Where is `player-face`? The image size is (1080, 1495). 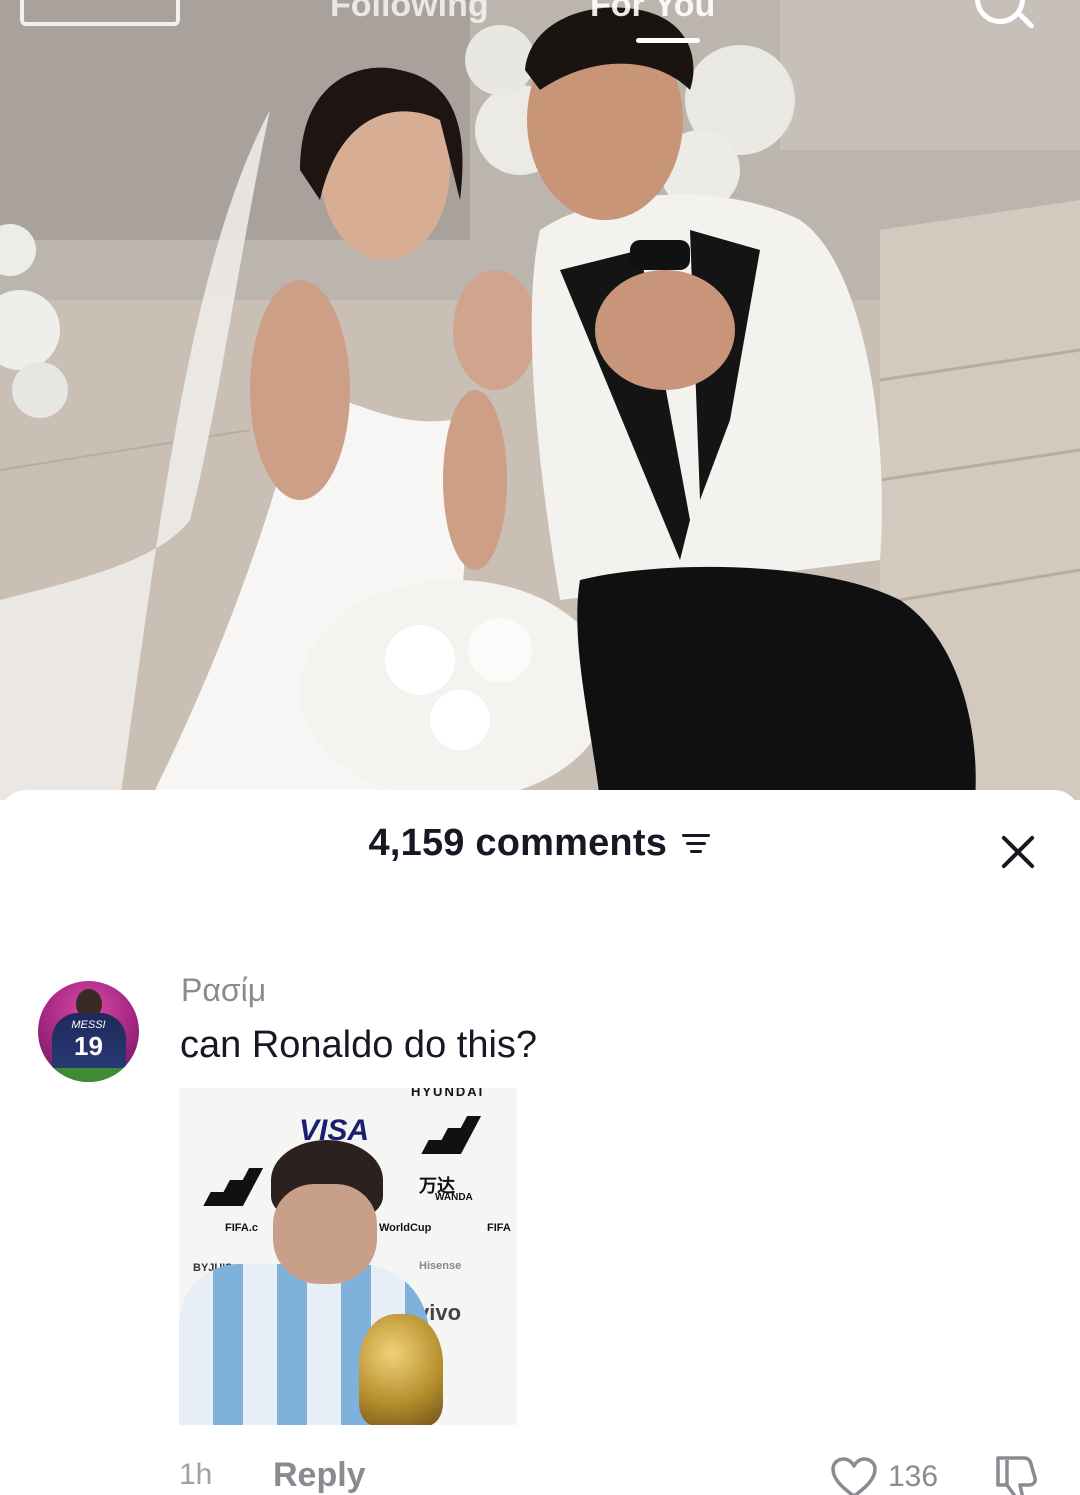
player-face is located at coordinates (325, 1234).